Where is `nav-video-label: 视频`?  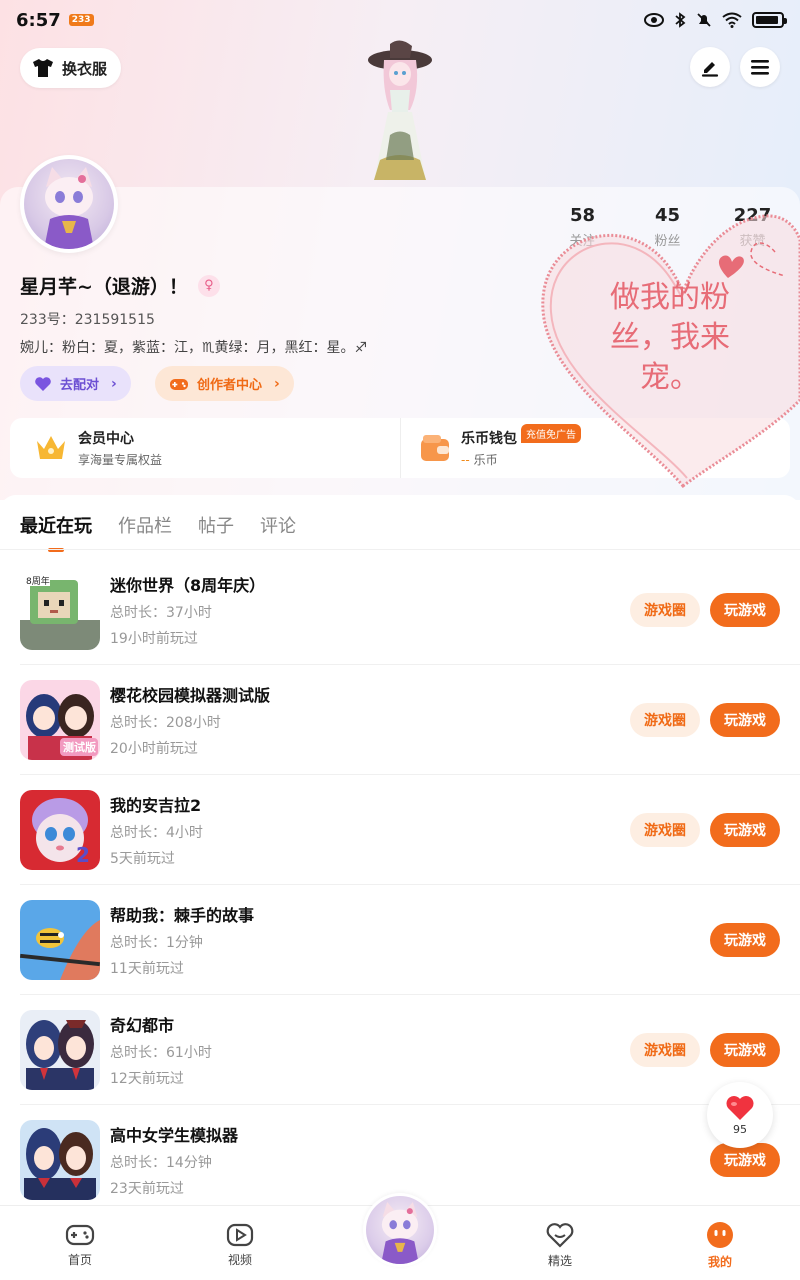
nav-video-label: 视频 is located at coordinates (239, 1259).